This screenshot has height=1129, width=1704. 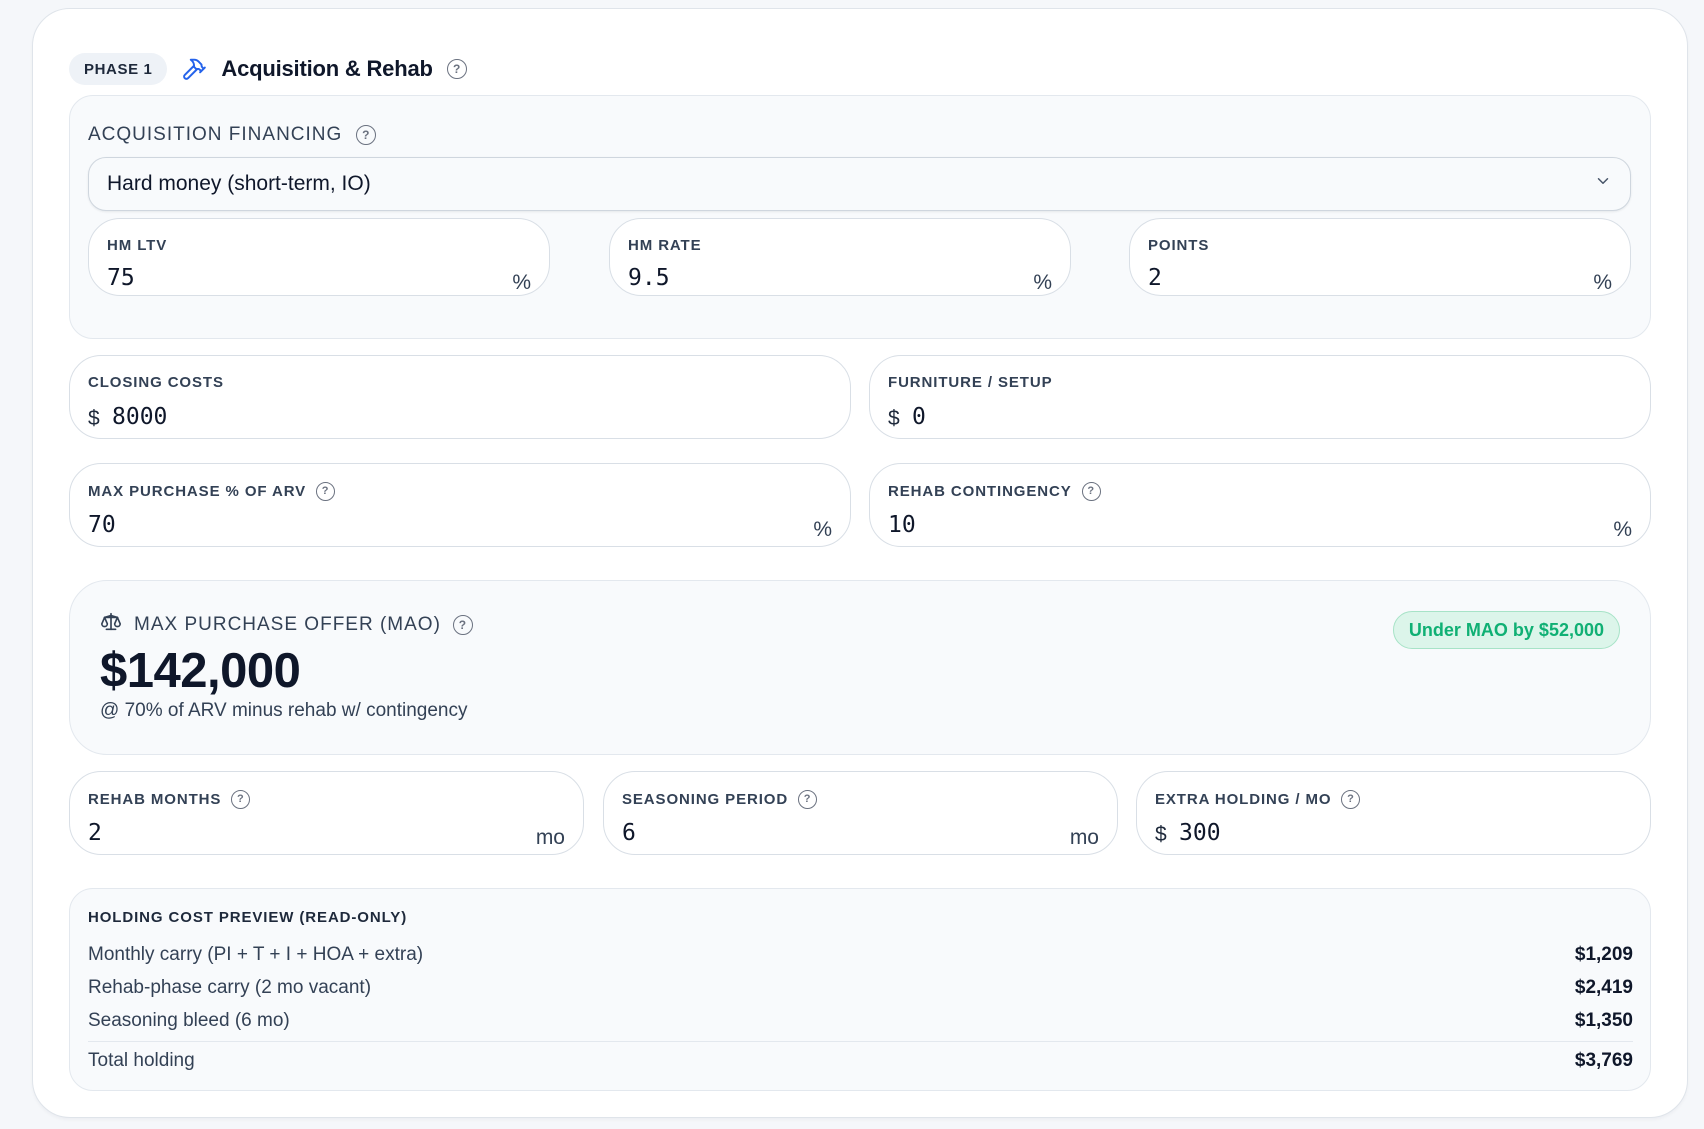 What do you see at coordinates (970, 382) in the screenshot?
I see `furniture-setup-label: FURNITURE / SETUP` at bounding box center [970, 382].